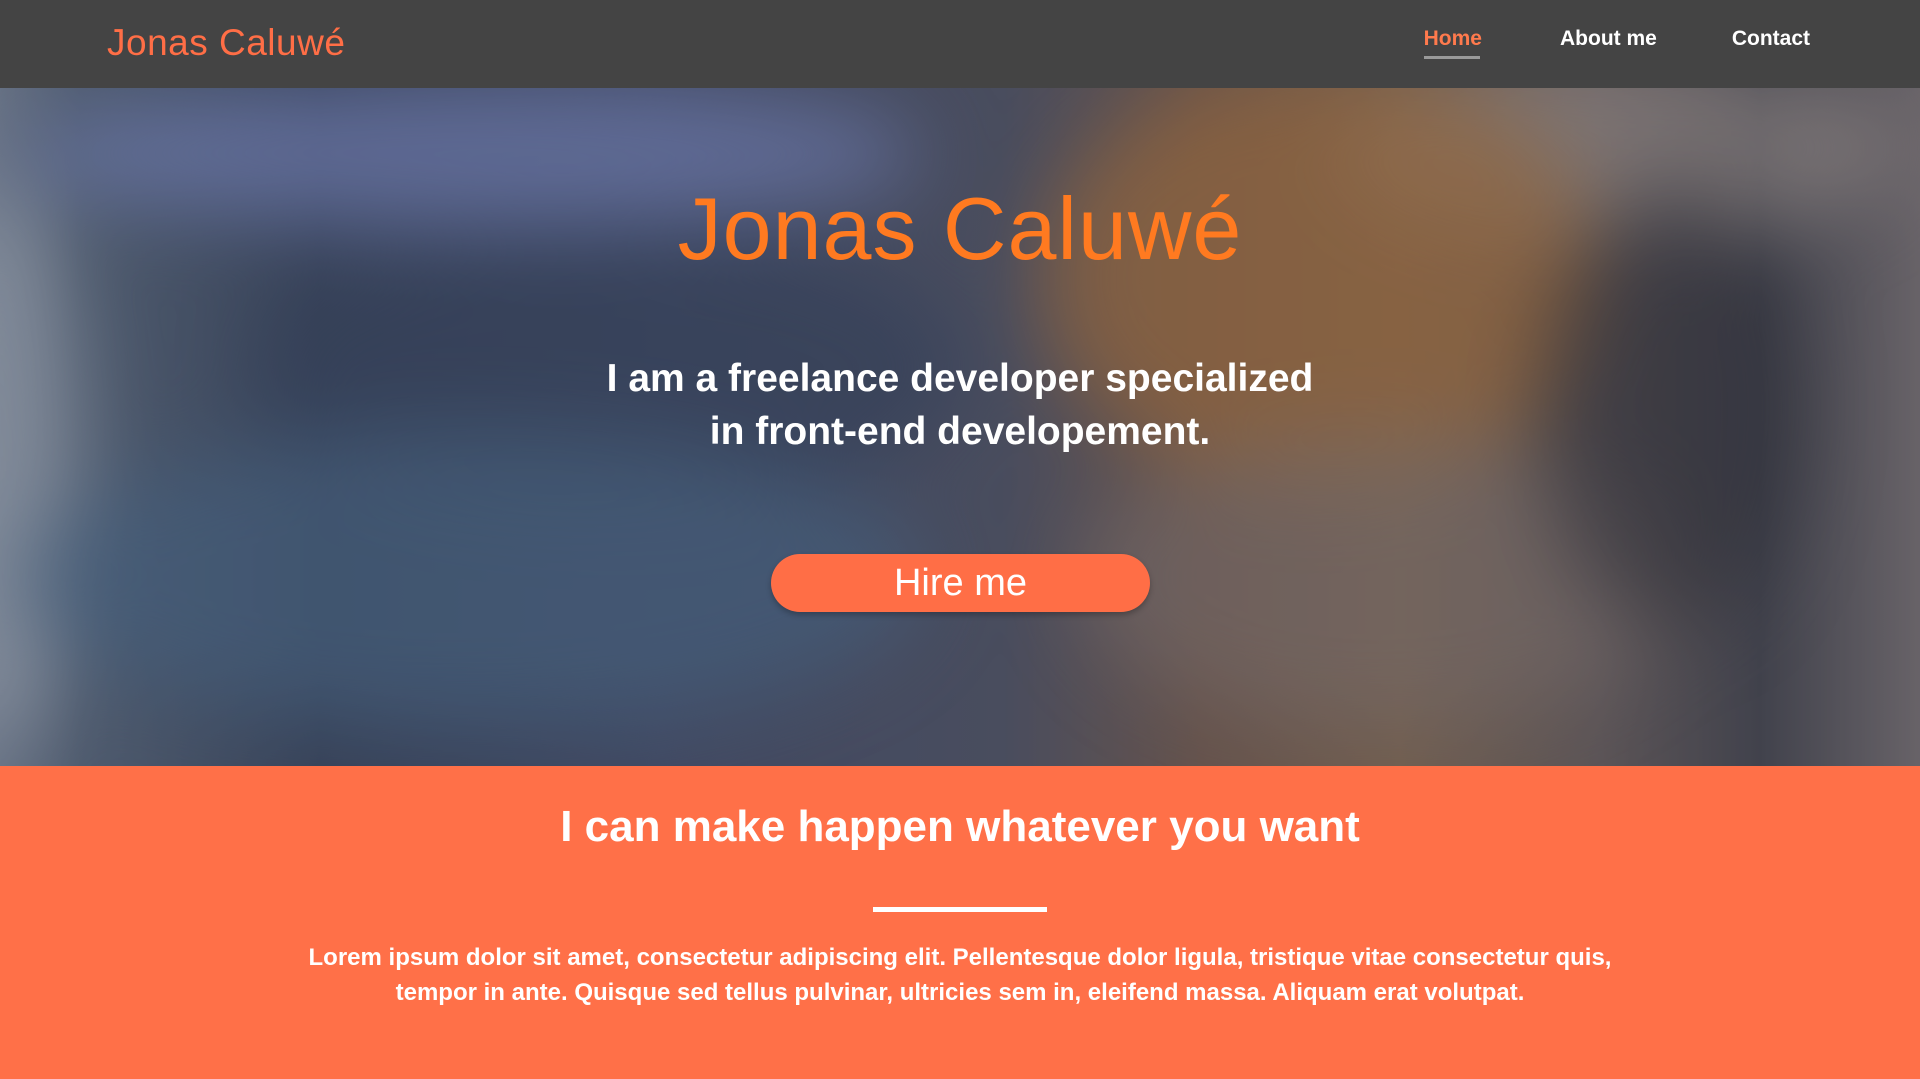 Image resolution: width=1920 pixels, height=1079 pixels. What do you see at coordinates (960, 583) in the screenshot?
I see `hire-me-button: Hire me` at bounding box center [960, 583].